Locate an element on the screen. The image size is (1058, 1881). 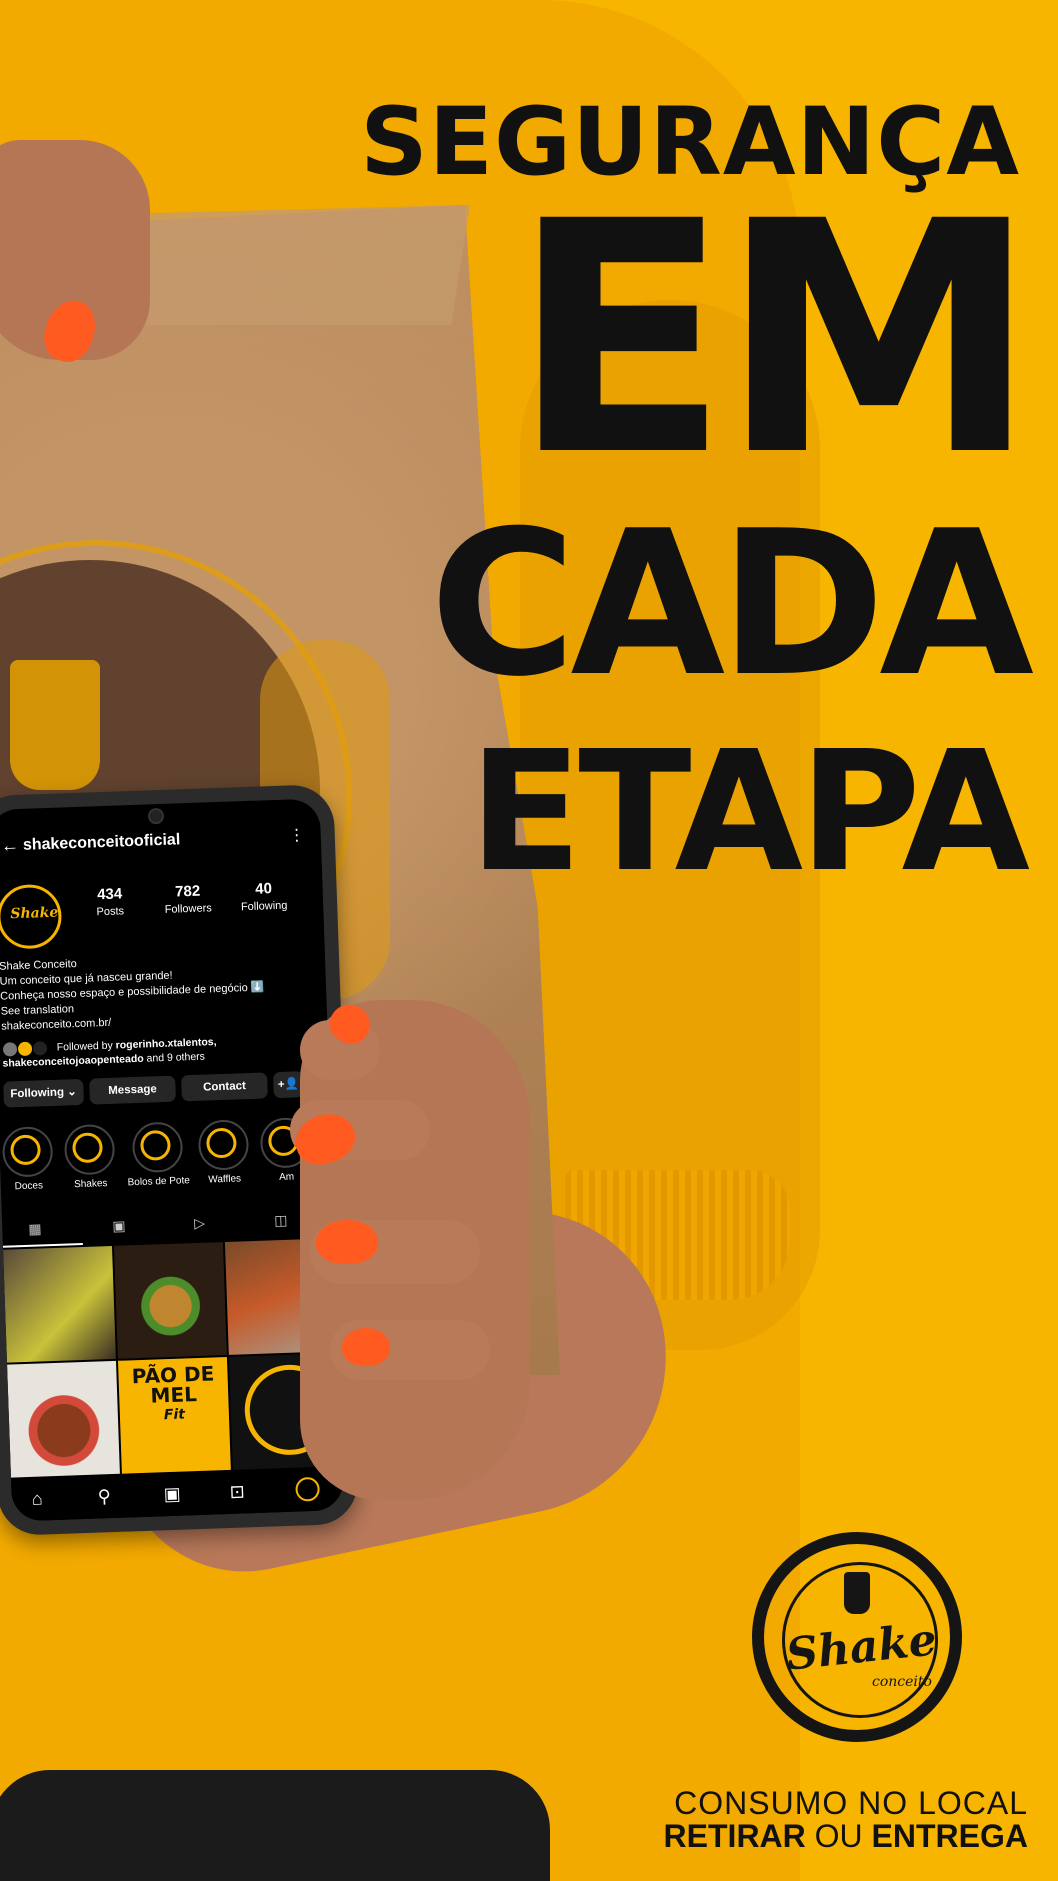
stat-following: 40 Following is located at coordinates (263, 896).